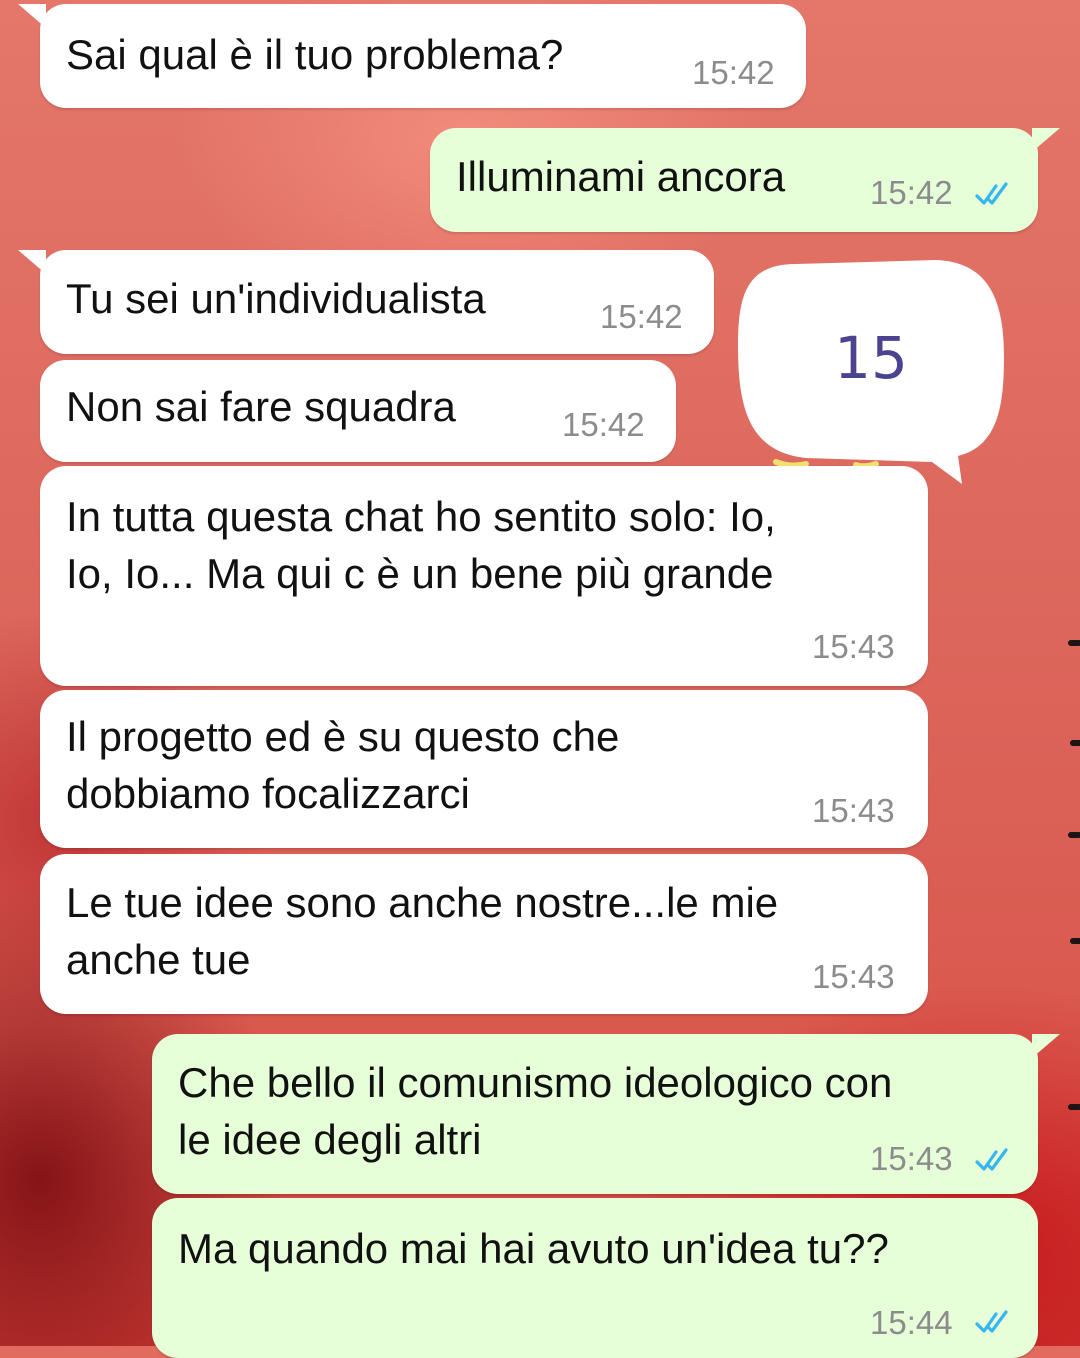  I want to click on message-text: Ma quando mai hai avuto un'idea tu??, so click(533, 1248).